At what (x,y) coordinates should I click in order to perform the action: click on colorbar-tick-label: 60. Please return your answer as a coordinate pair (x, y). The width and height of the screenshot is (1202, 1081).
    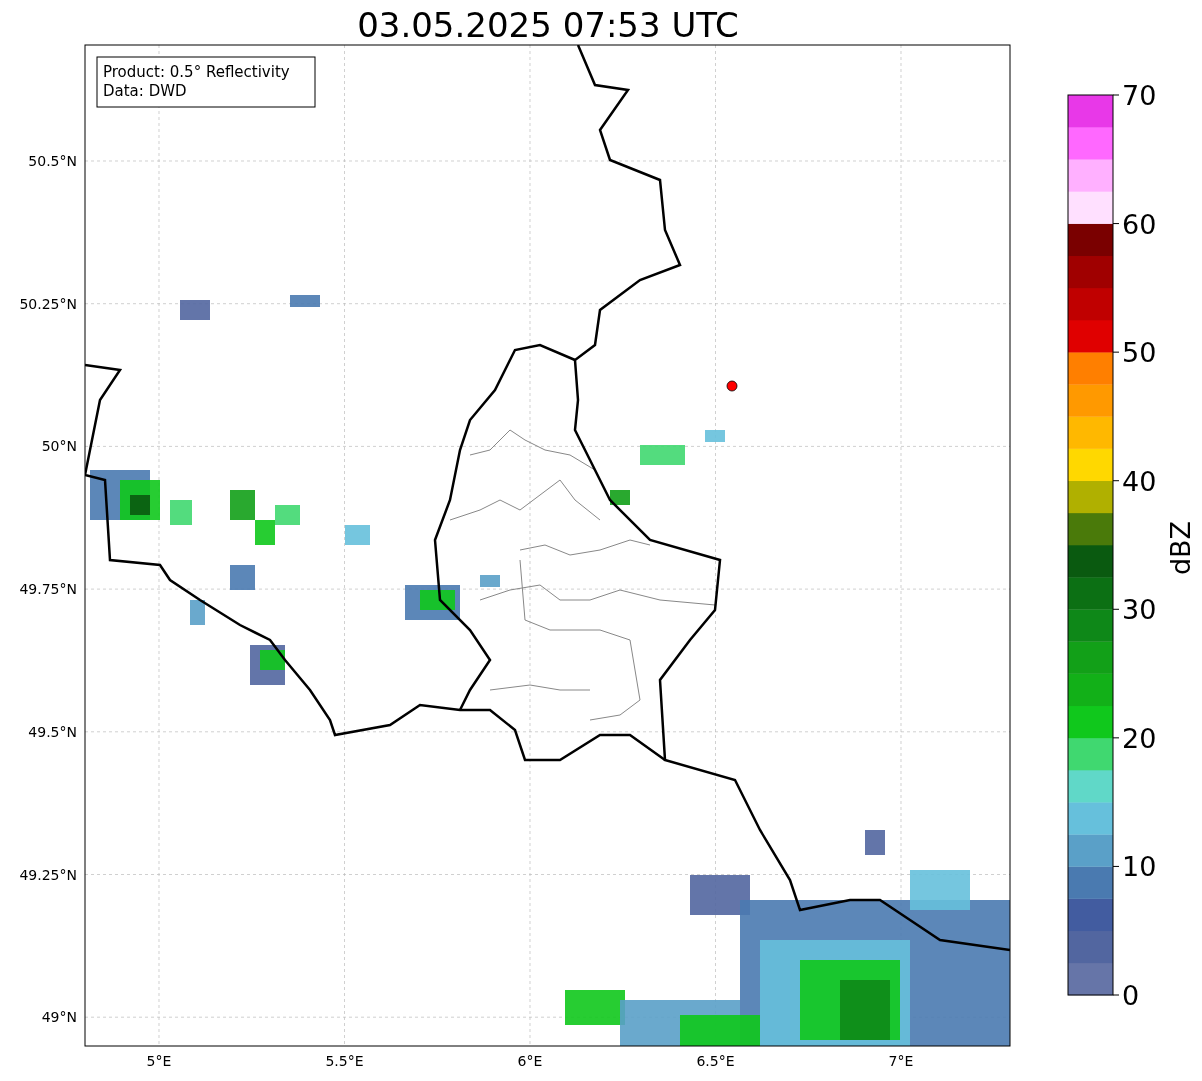
    Looking at the image, I should click on (1139, 224).